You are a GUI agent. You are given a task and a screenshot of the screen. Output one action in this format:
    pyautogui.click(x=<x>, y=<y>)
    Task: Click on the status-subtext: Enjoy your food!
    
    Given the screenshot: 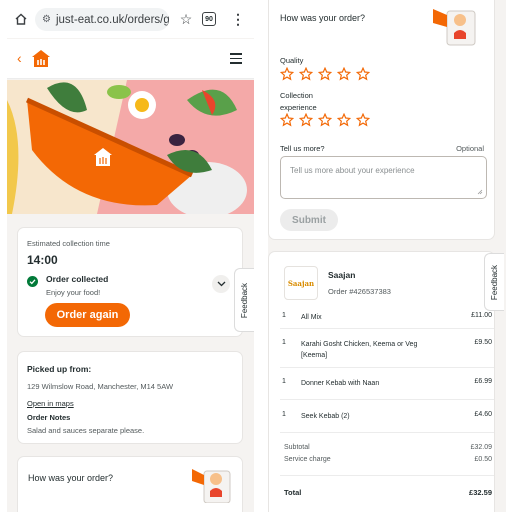 What is the action you would take?
    pyautogui.click(x=73, y=292)
    